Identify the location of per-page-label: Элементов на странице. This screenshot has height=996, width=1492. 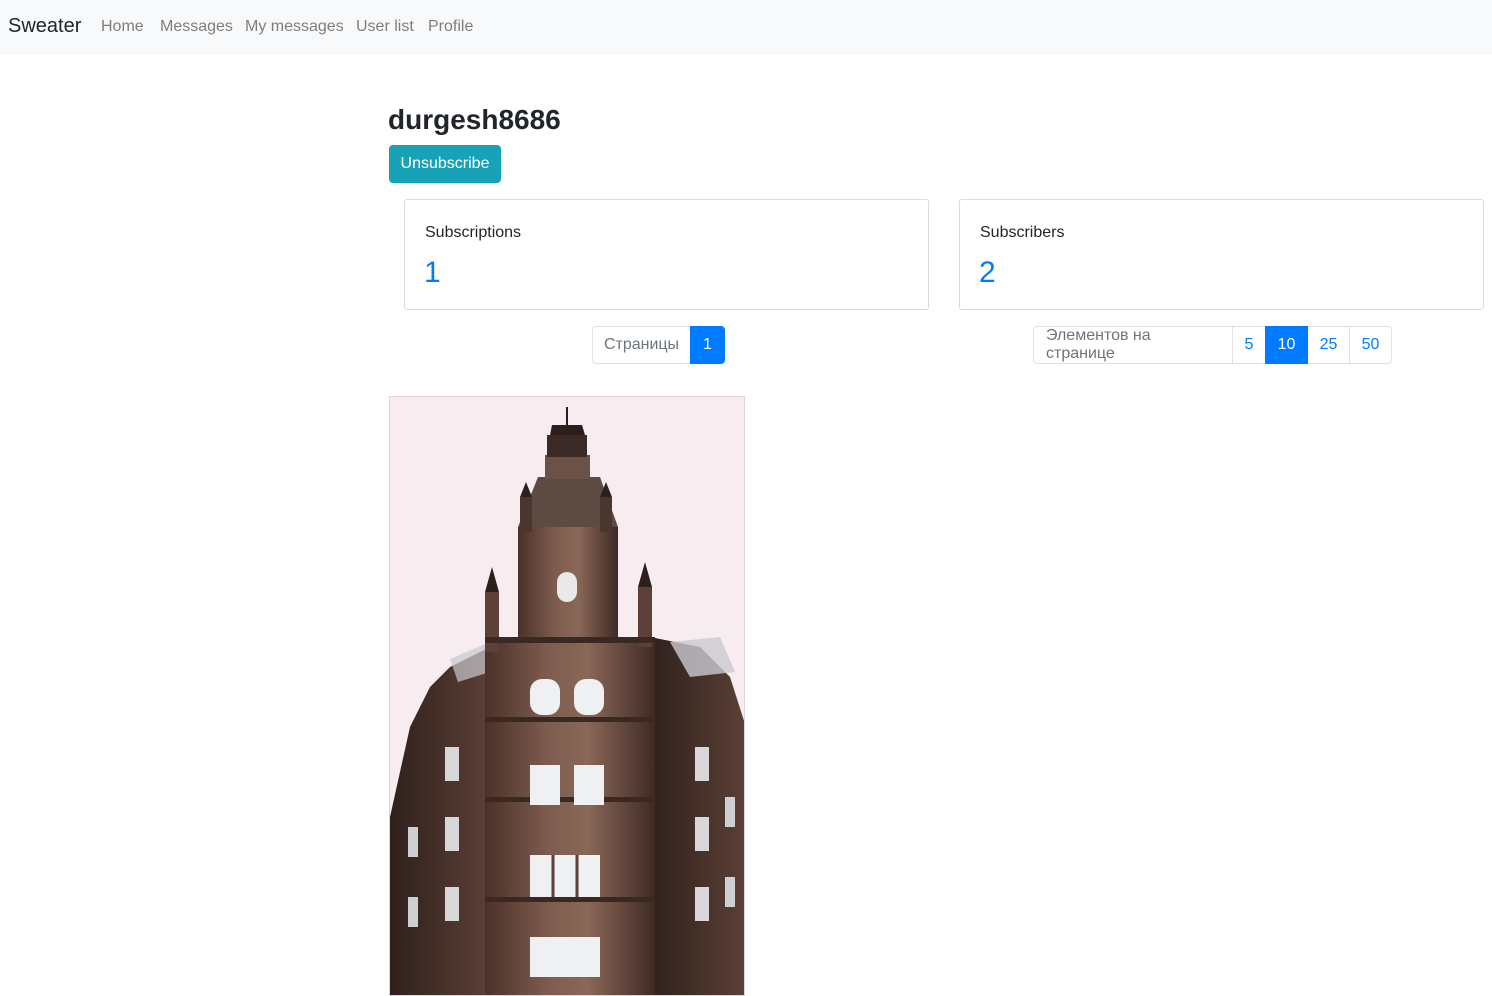
(1133, 345).